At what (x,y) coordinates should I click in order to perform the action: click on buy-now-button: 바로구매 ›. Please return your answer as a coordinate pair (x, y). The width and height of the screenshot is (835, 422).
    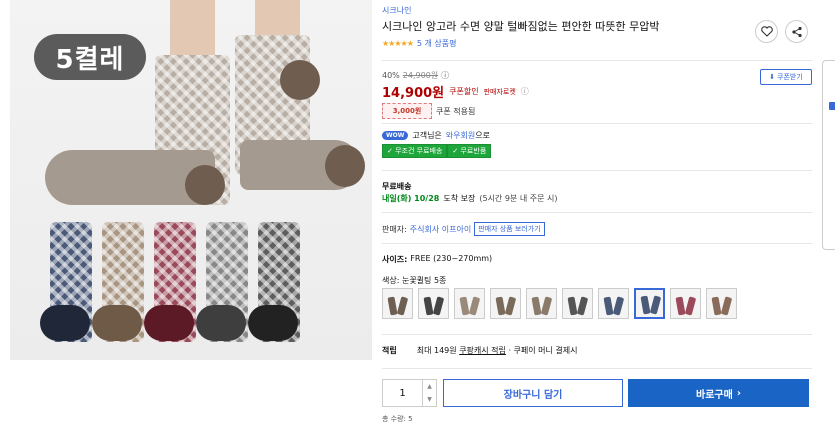
    Looking at the image, I should click on (718, 393).